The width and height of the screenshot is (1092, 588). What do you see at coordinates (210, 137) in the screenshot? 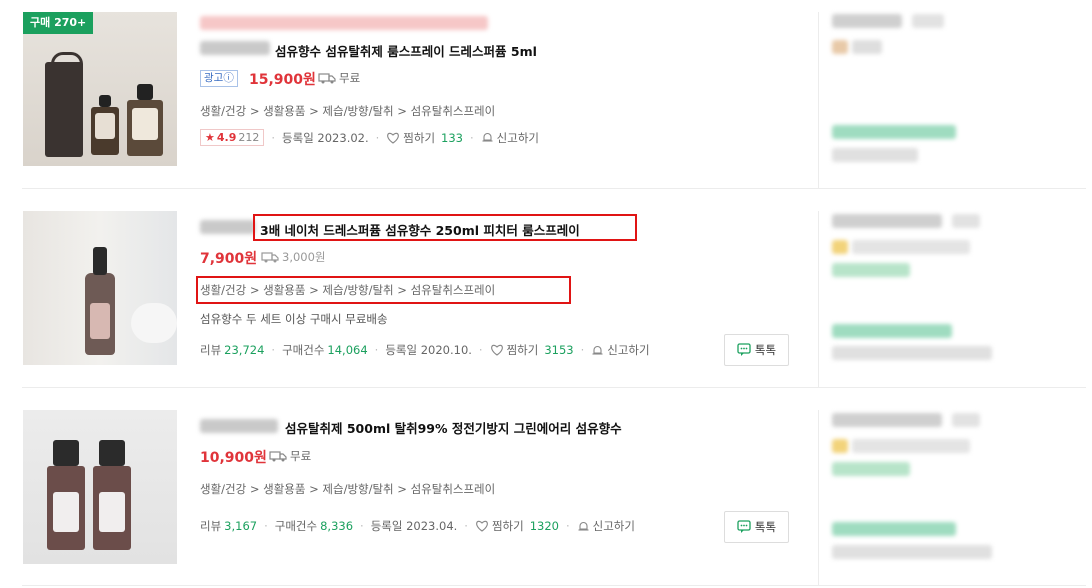
I see `star-icon: ★` at bounding box center [210, 137].